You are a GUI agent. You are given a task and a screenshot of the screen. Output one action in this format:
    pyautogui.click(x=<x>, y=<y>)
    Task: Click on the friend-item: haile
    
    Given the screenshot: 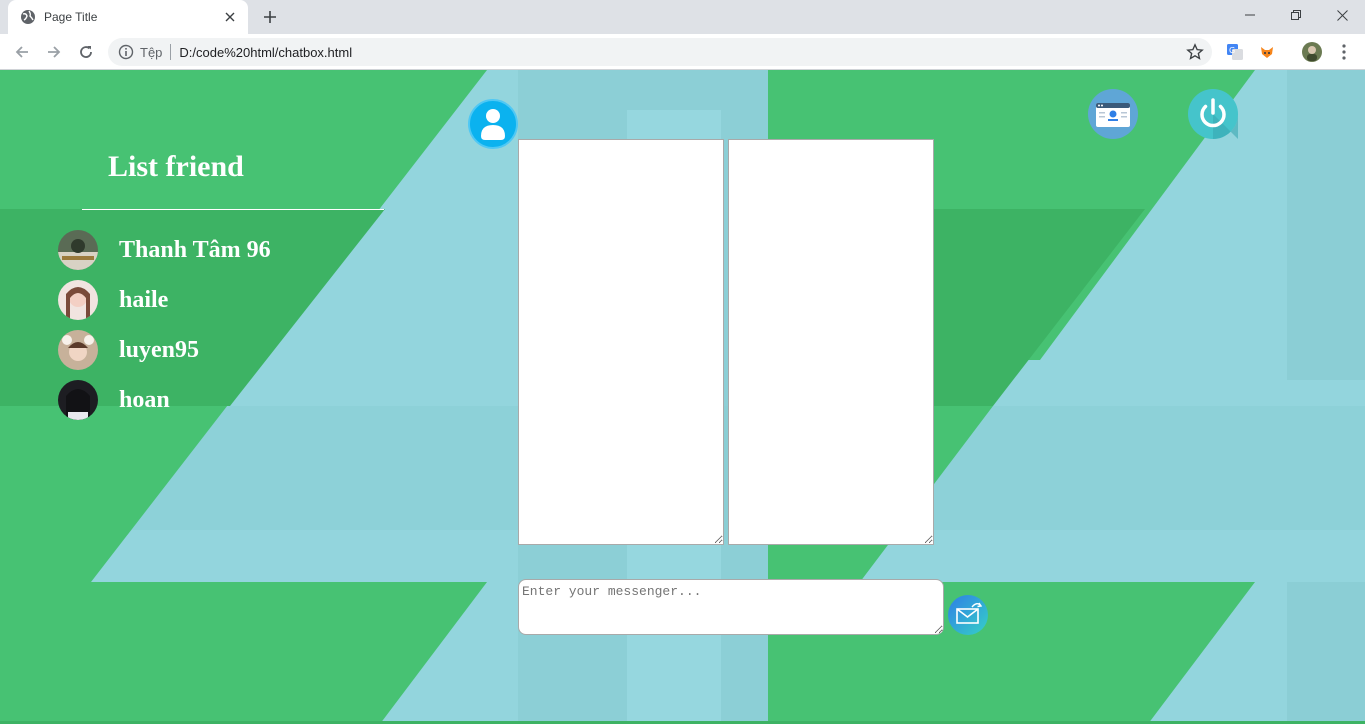 What is the action you would take?
    pyautogui.click(x=113, y=300)
    